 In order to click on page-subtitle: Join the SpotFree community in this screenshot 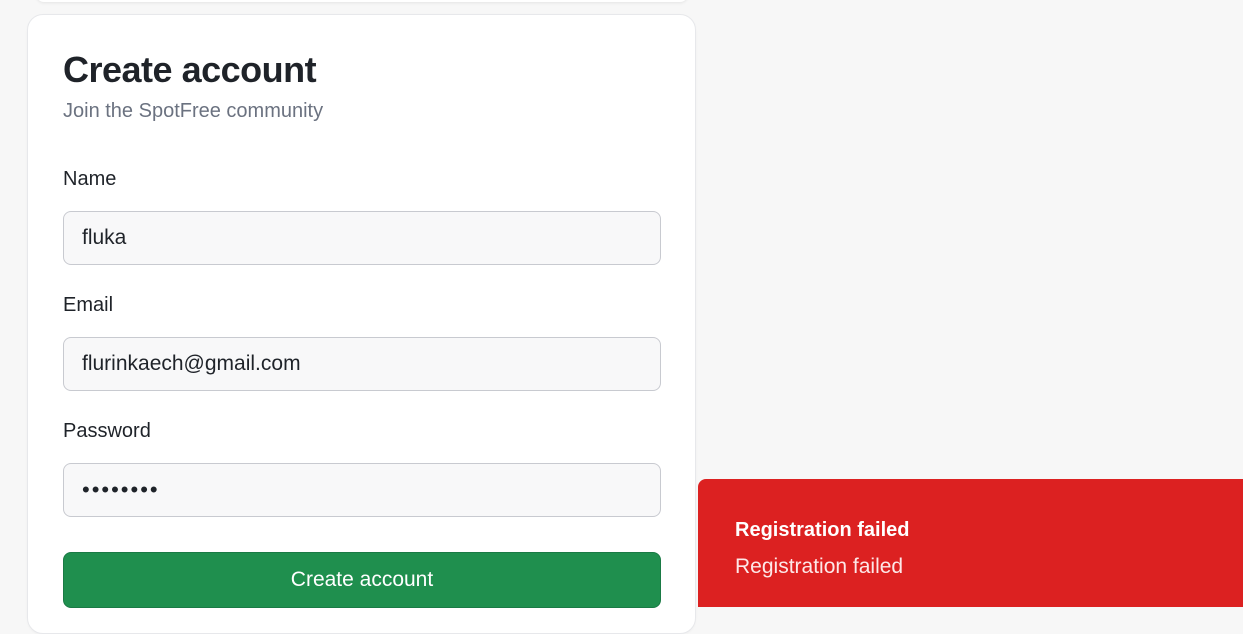, I will do `click(193, 111)`.